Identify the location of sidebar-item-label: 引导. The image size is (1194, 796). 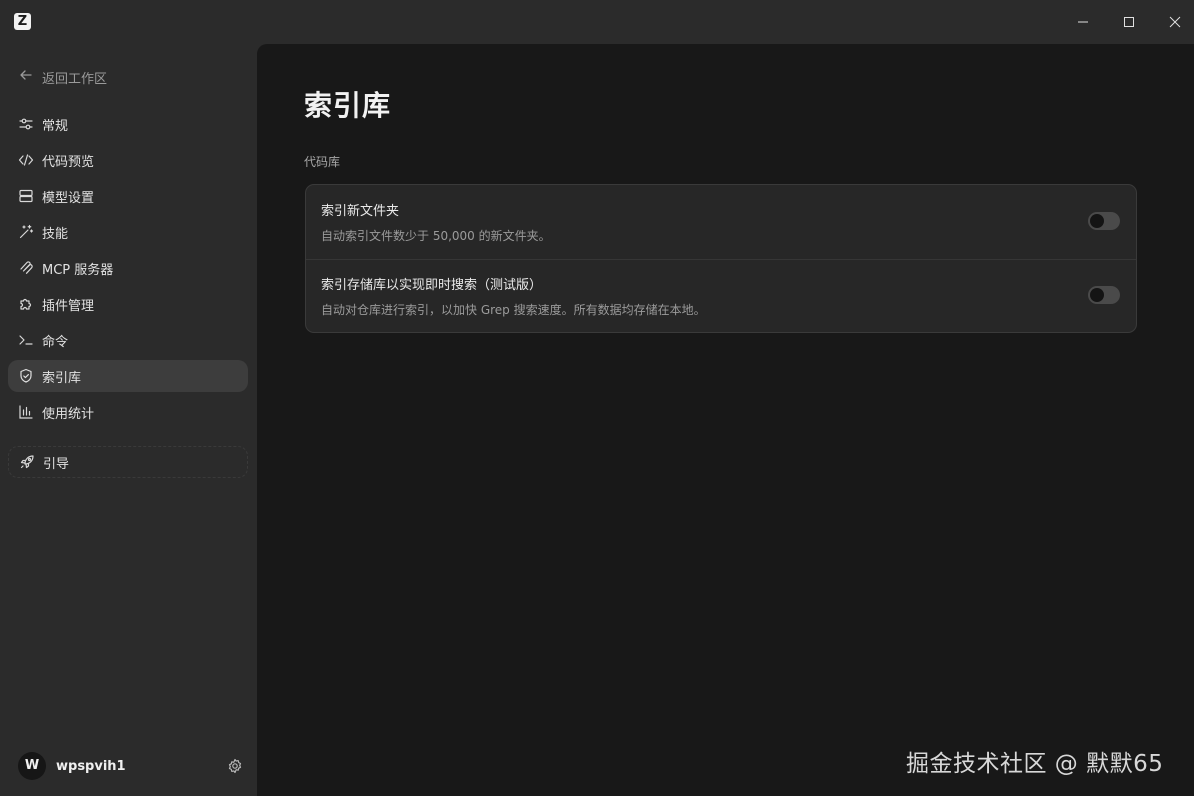
(56, 464).